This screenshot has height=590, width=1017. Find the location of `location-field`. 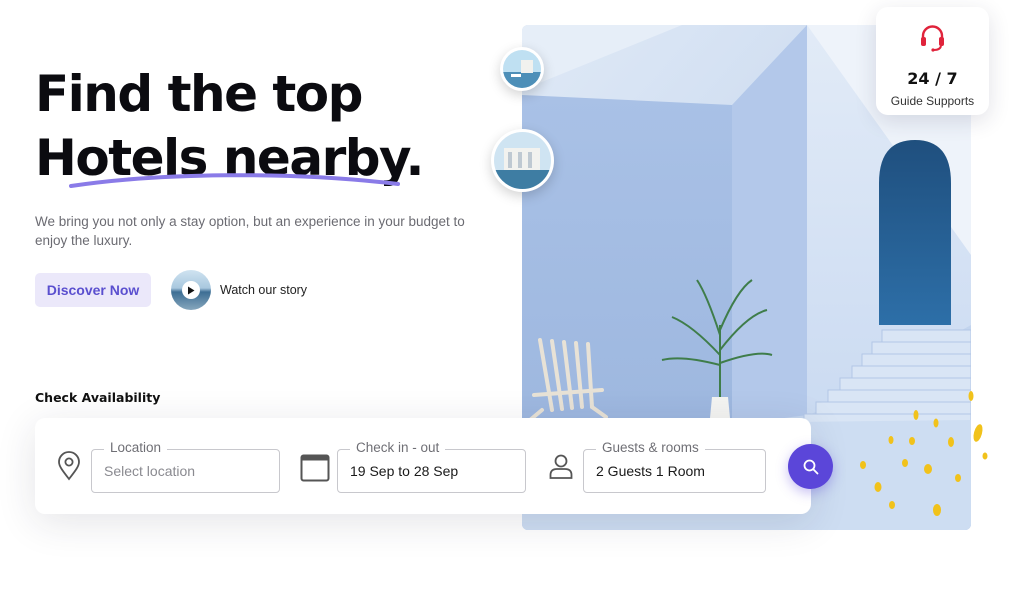

location-field is located at coordinates (185, 471).